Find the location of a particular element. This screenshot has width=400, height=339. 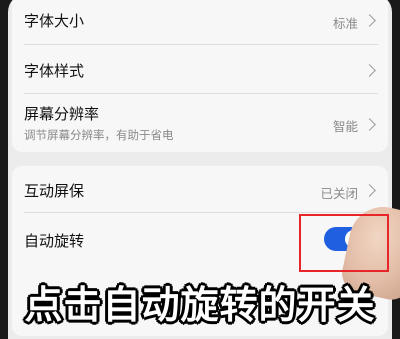

font-size-row: 字体大小 标准 is located at coordinates (200, 22).